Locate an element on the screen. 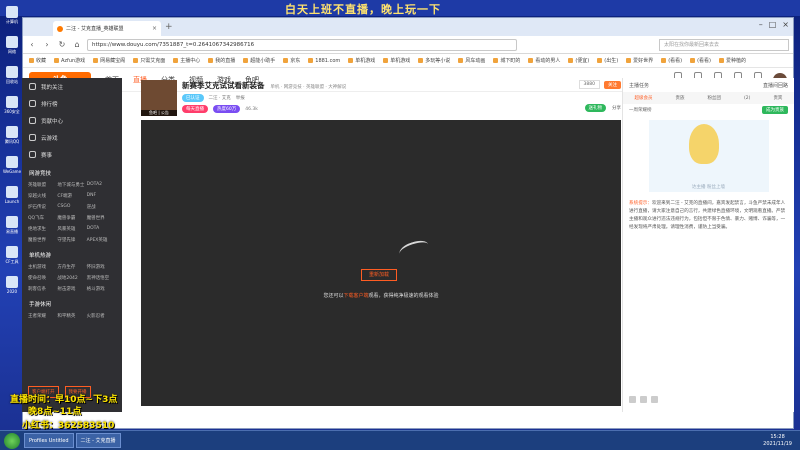  category-link: 绝地求生 is located at coordinates (42, 229).